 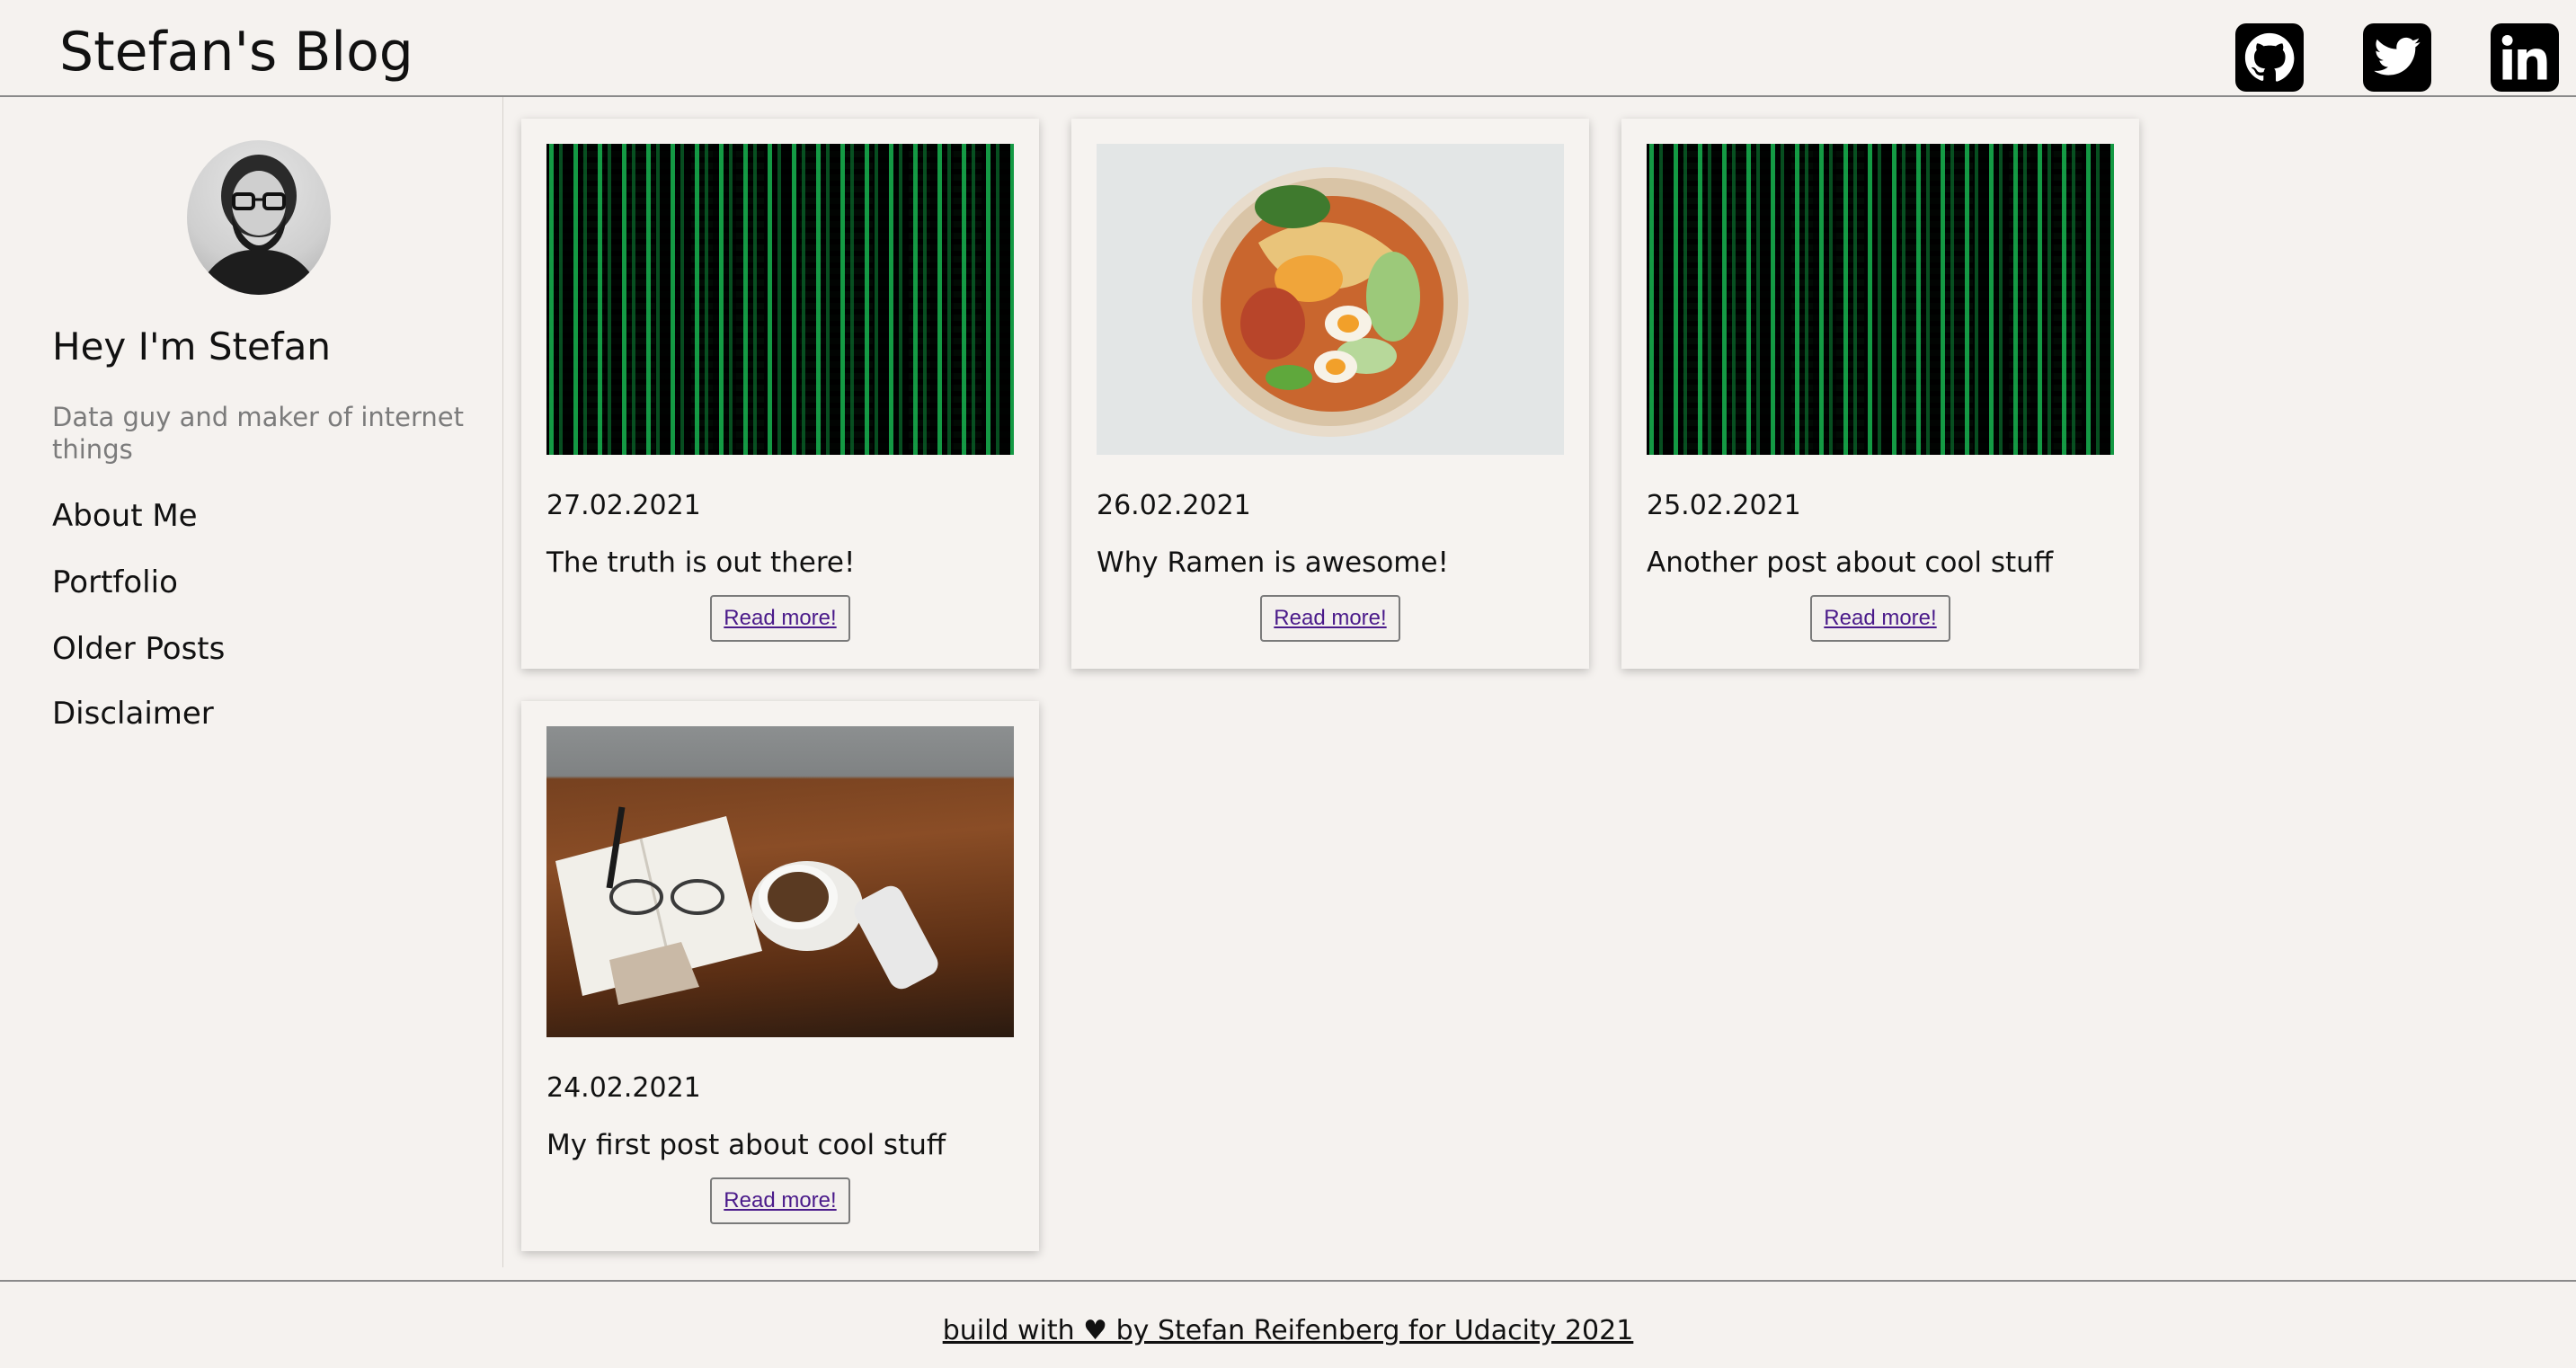 I want to click on nav-link-disclaimer: Disclaimer, so click(x=133, y=714).